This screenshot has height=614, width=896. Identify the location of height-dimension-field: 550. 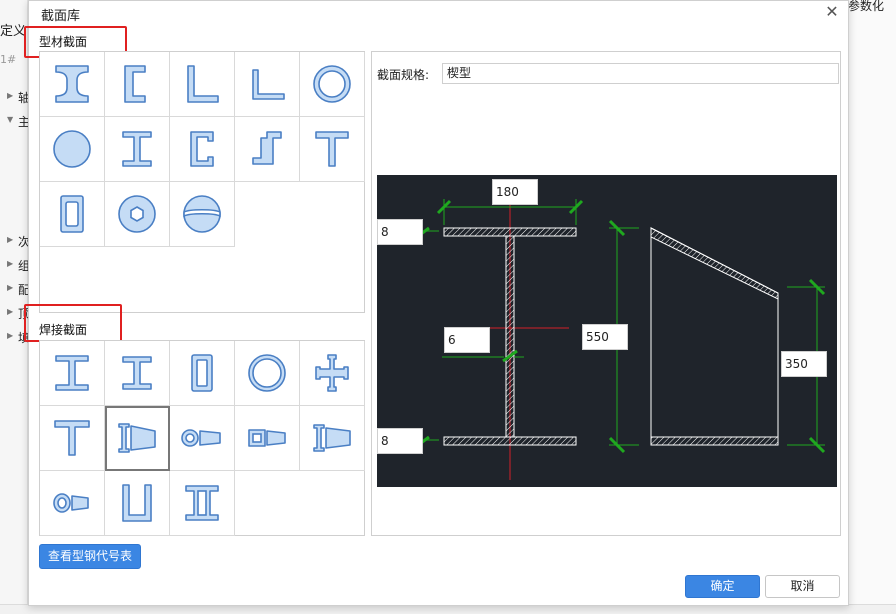
(605, 337).